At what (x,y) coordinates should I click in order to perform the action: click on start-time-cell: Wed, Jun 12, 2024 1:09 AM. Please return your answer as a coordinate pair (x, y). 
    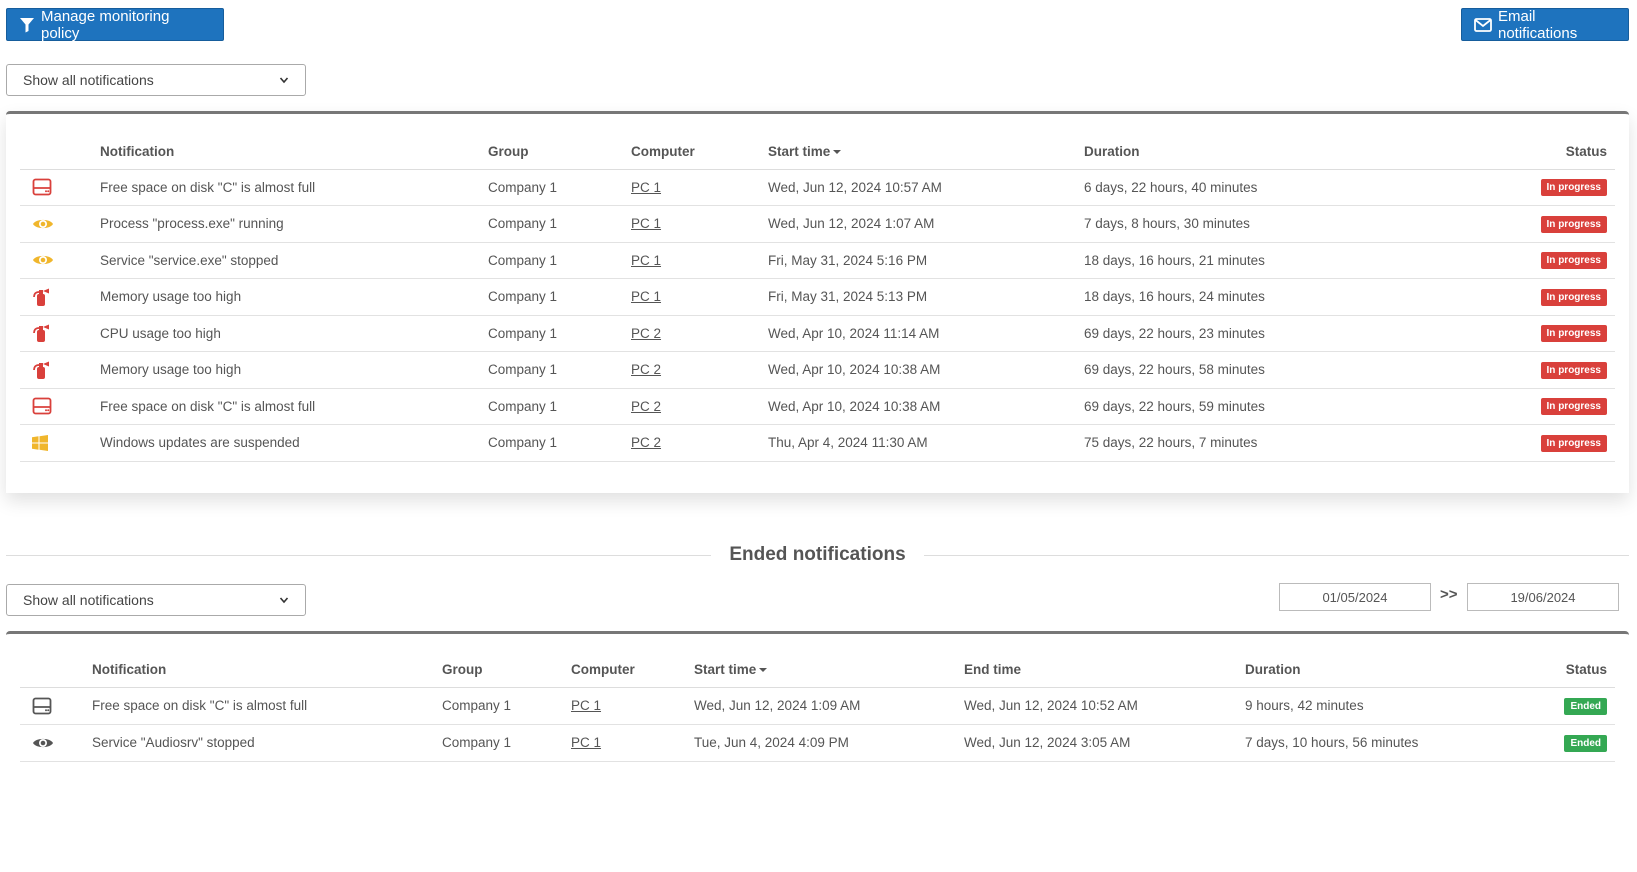
    Looking at the image, I should click on (829, 706).